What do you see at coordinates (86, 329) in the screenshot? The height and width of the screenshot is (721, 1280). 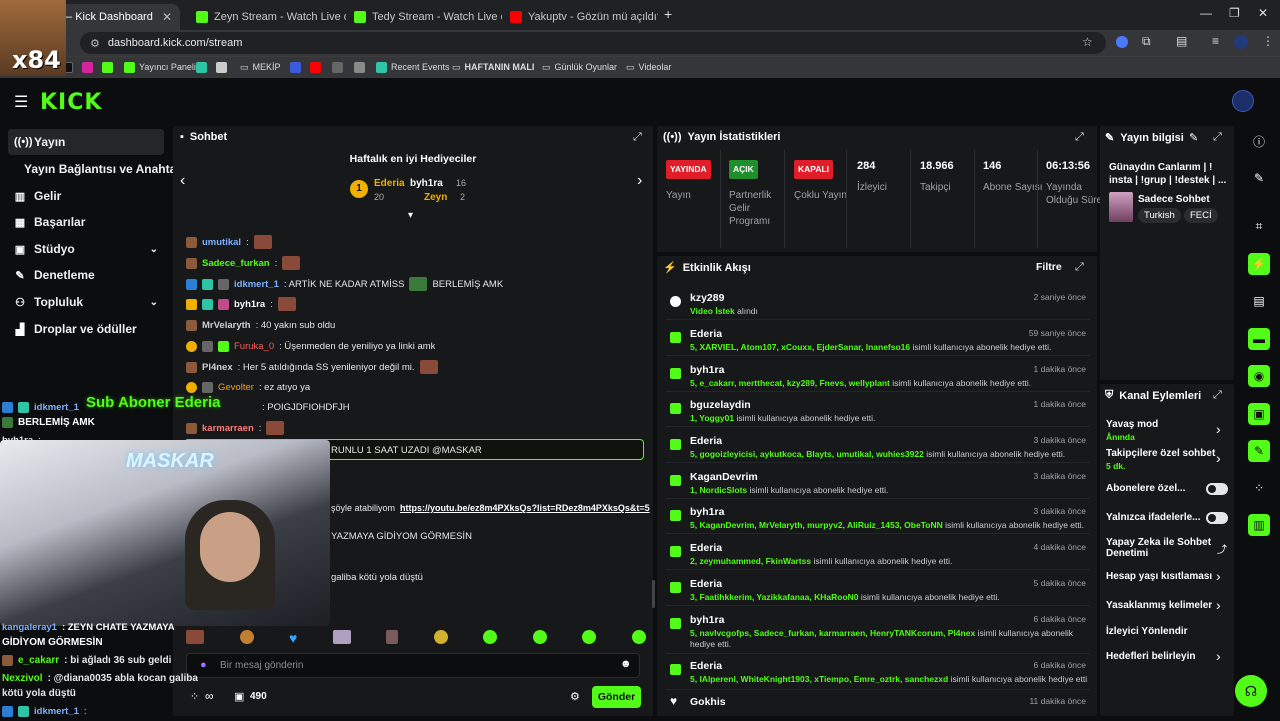 I see `sidebar-item-droplar: ▟ Droplar ve ödüller` at bounding box center [86, 329].